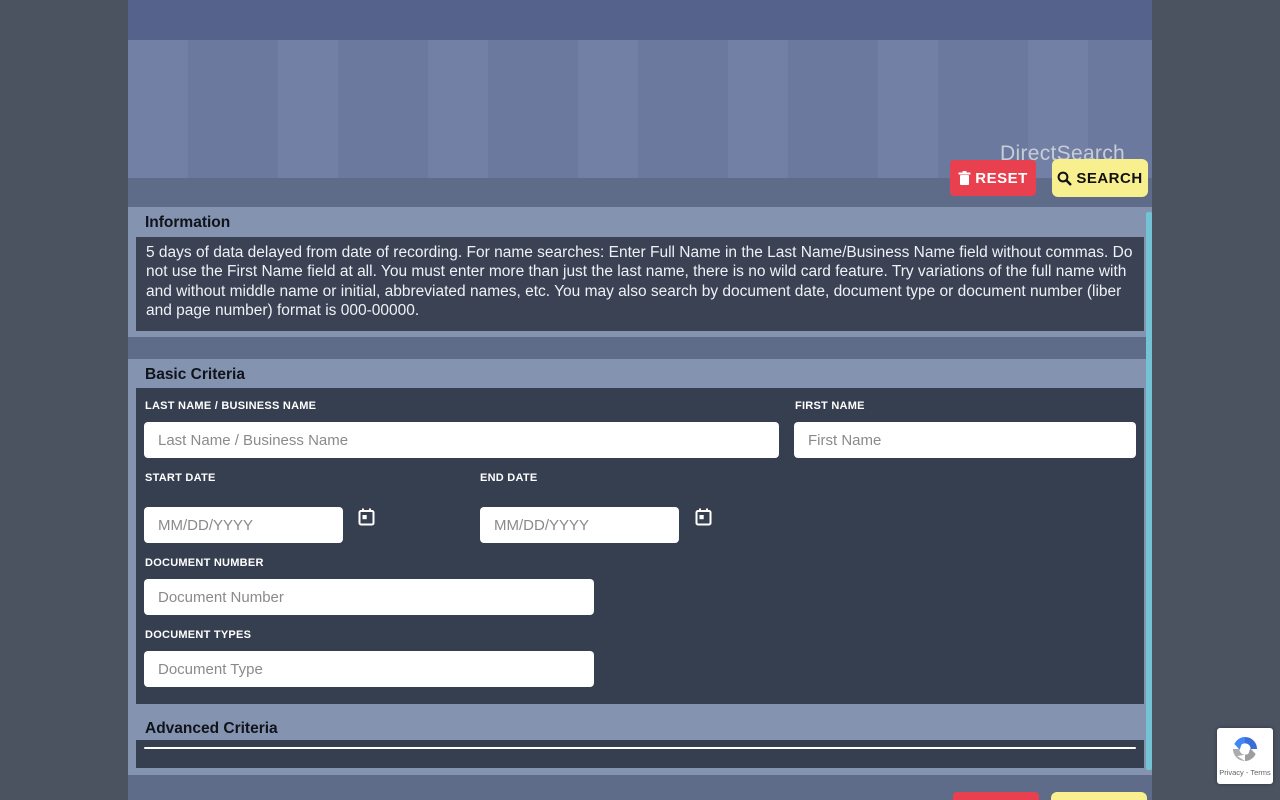 The width and height of the screenshot is (1280, 800). I want to click on start-date-label: START DATE, so click(180, 478).